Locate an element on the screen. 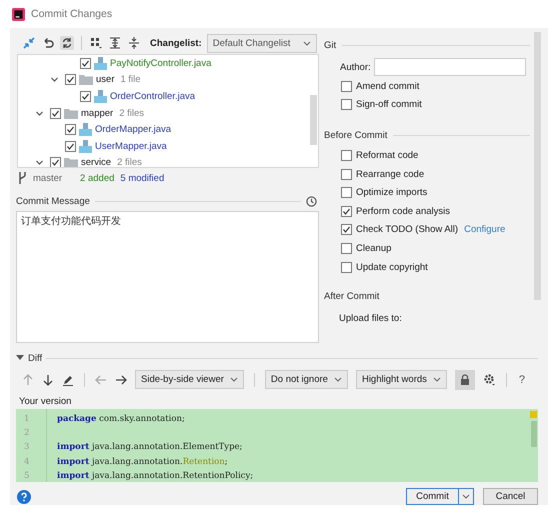 Image resolution: width=558 pixels, height=512 pixels. clock-icon is located at coordinates (311, 201).